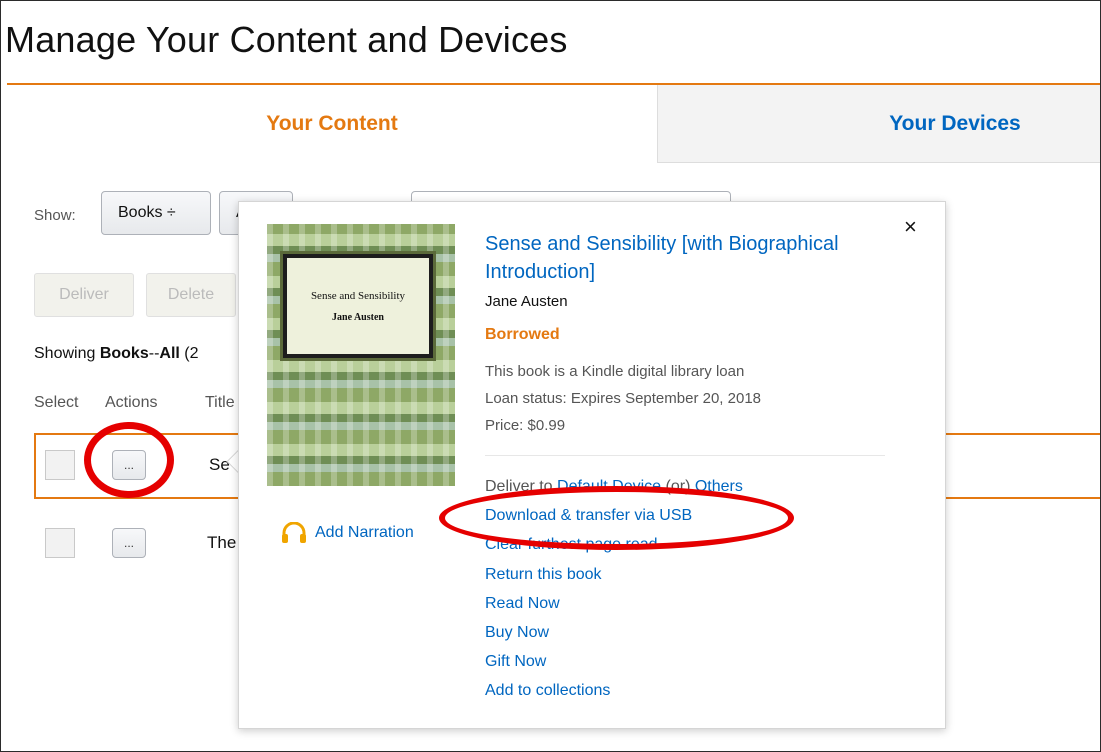  Describe the element at coordinates (525, 425) in the screenshot. I see `book-price: Price: $0.99` at that location.